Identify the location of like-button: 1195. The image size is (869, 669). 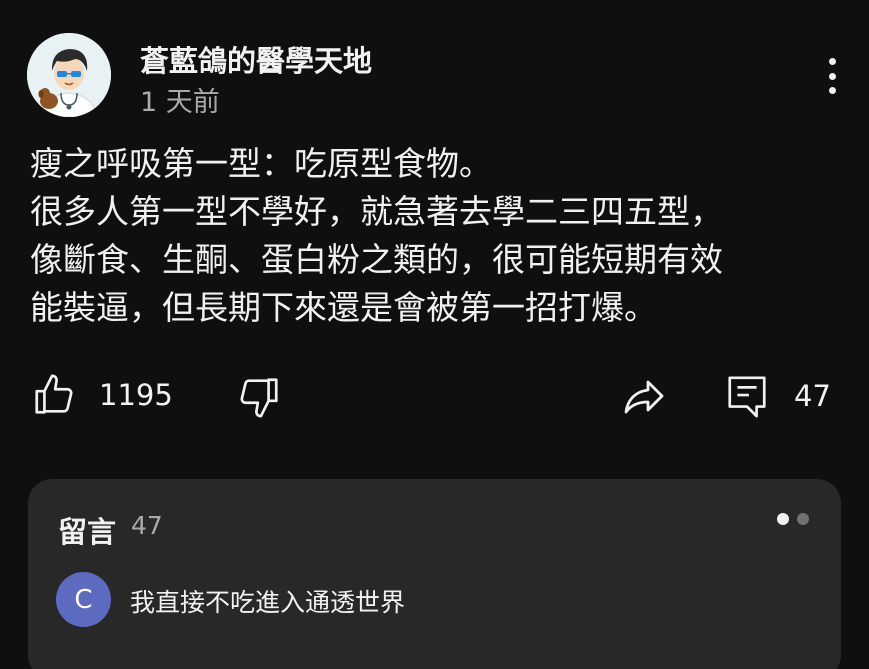
(102, 395).